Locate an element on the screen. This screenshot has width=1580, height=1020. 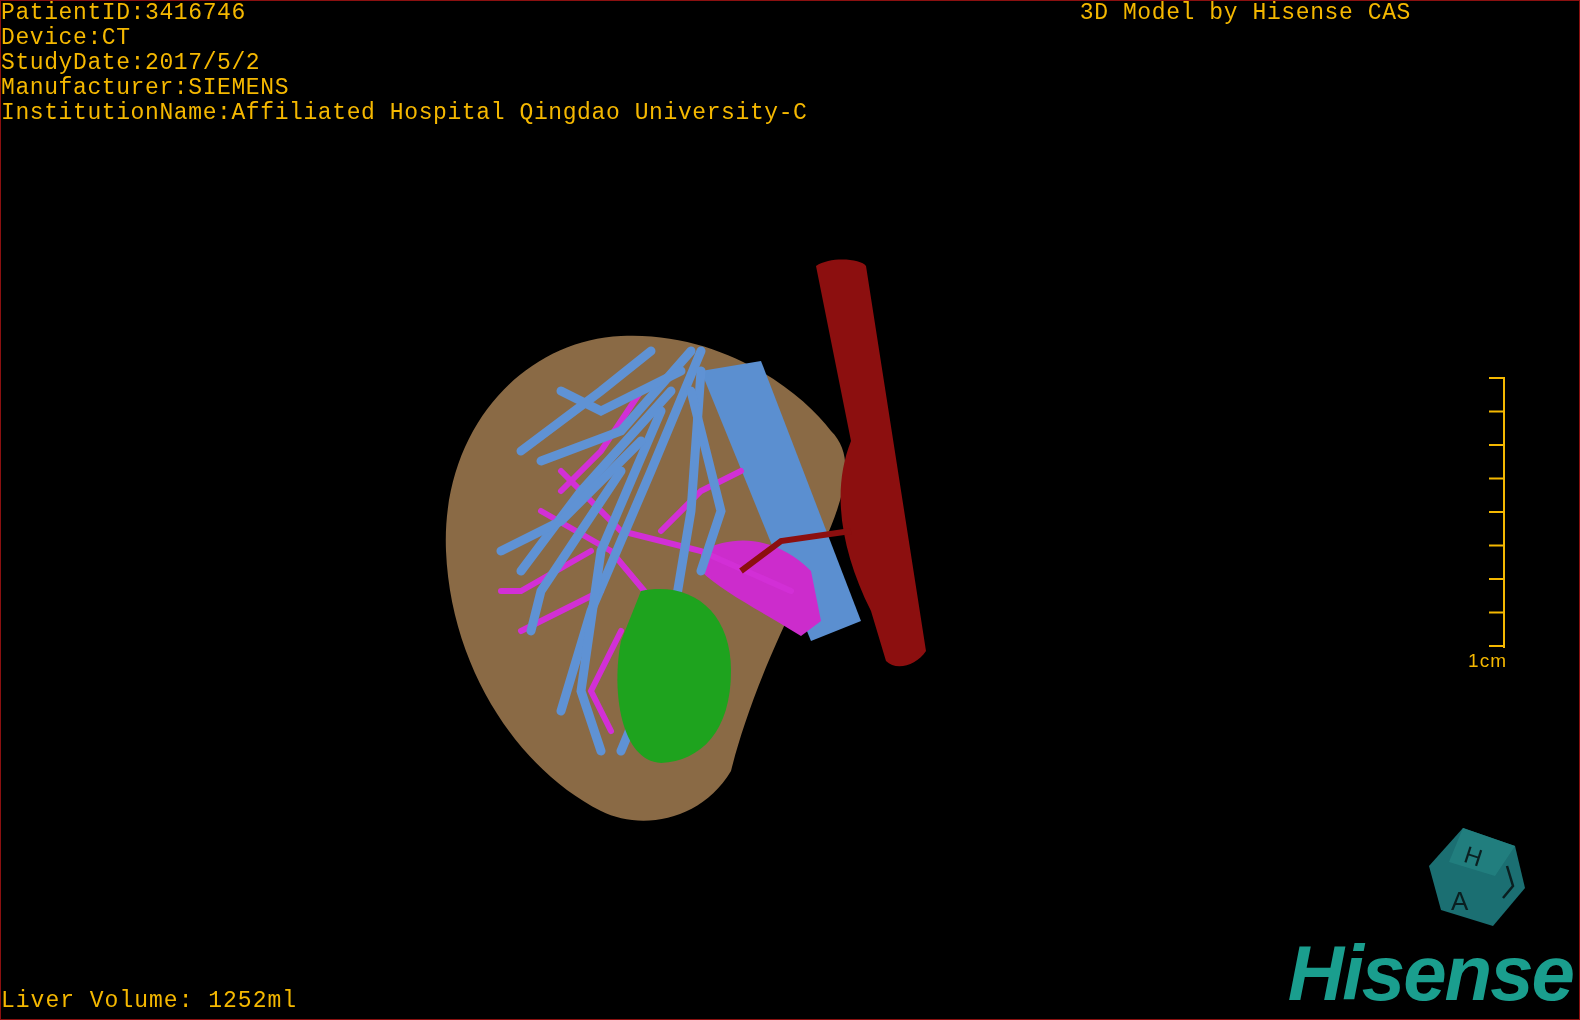
study-info-text: Manufacturer:SIEMENS is located at coordinates (146, 88).